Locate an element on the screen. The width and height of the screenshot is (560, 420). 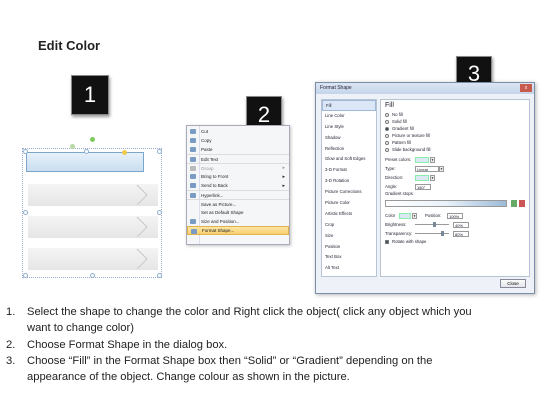
menu-item-label: Set as Default Shape is located at coordinates (222, 212).